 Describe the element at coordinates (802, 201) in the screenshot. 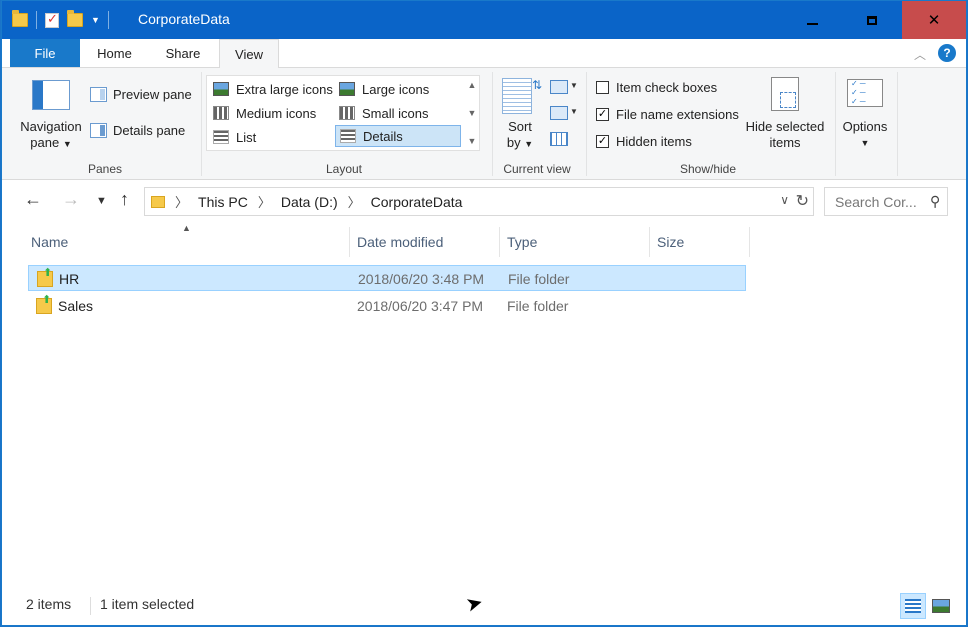

I see `refresh-icon: ↻` at that location.